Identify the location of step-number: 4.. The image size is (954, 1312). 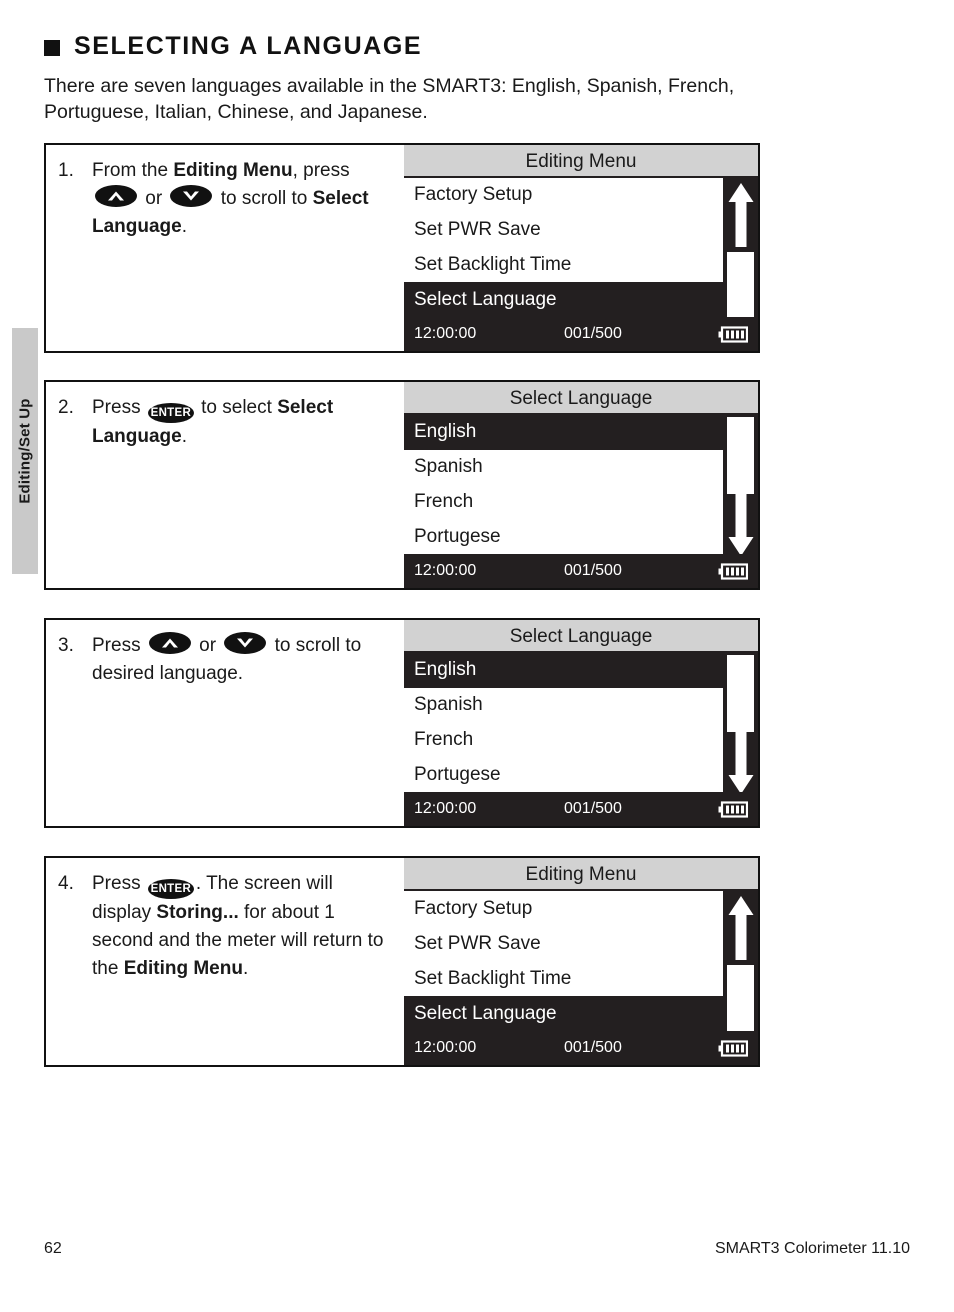
(66, 883).